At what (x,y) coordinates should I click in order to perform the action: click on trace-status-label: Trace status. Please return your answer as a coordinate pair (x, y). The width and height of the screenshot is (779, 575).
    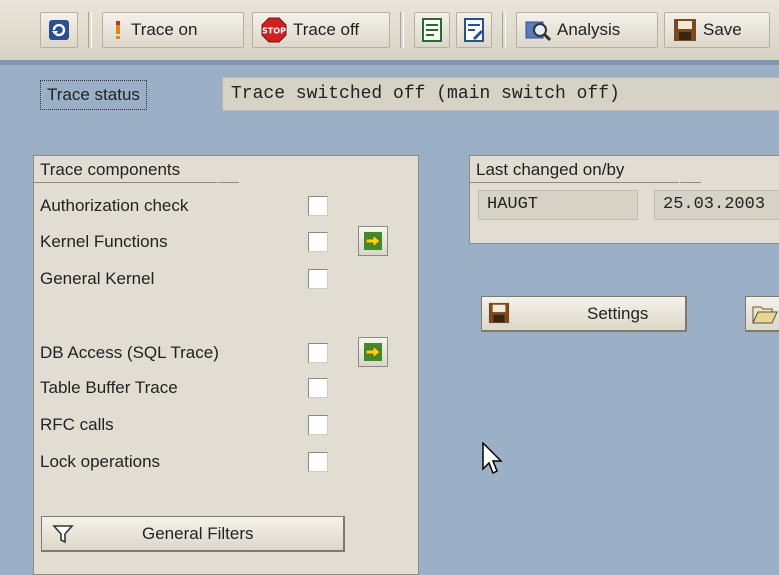
    Looking at the image, I should click on (93, 95).